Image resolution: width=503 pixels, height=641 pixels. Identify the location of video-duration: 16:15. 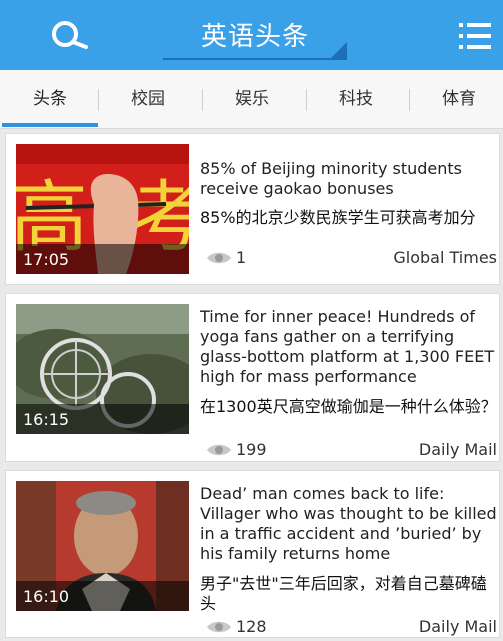
(46, 419).